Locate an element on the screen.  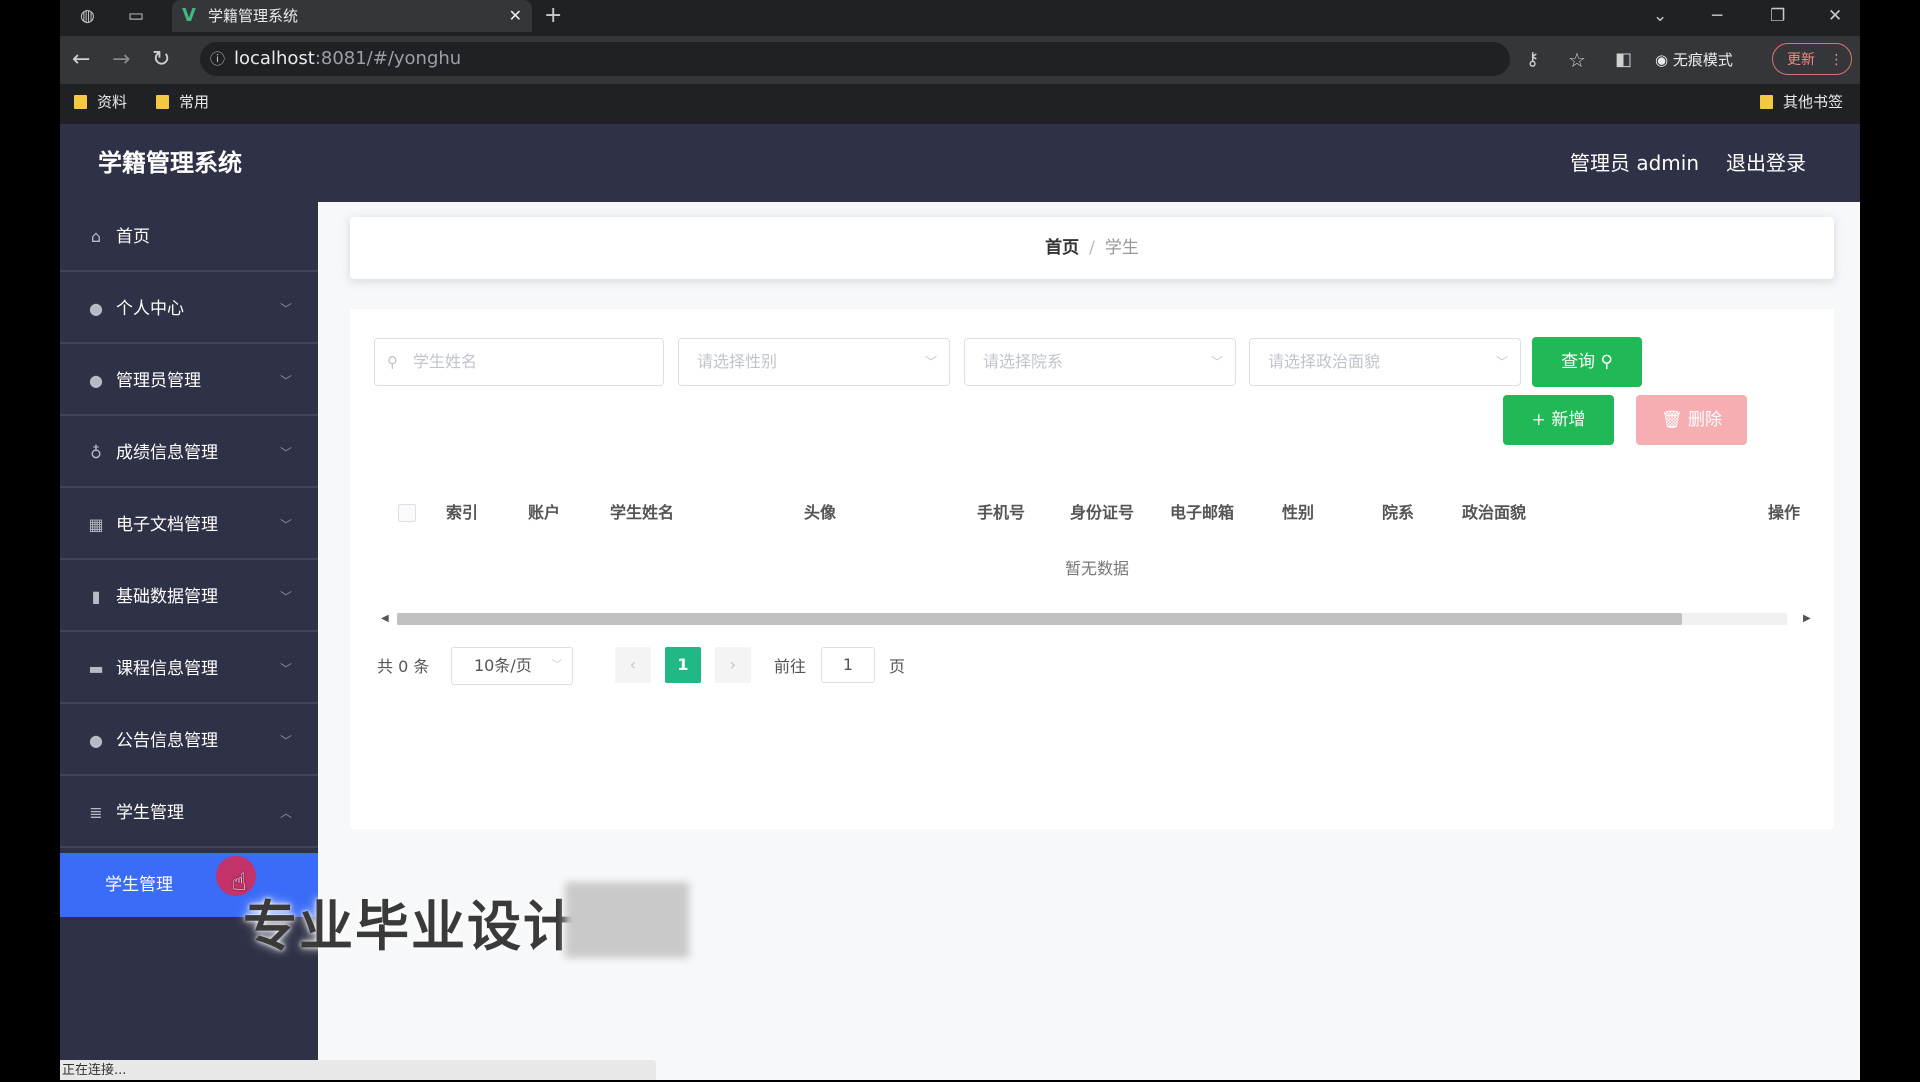
select-placeholder: 请选择性别 is located at coordinates (737, 361).